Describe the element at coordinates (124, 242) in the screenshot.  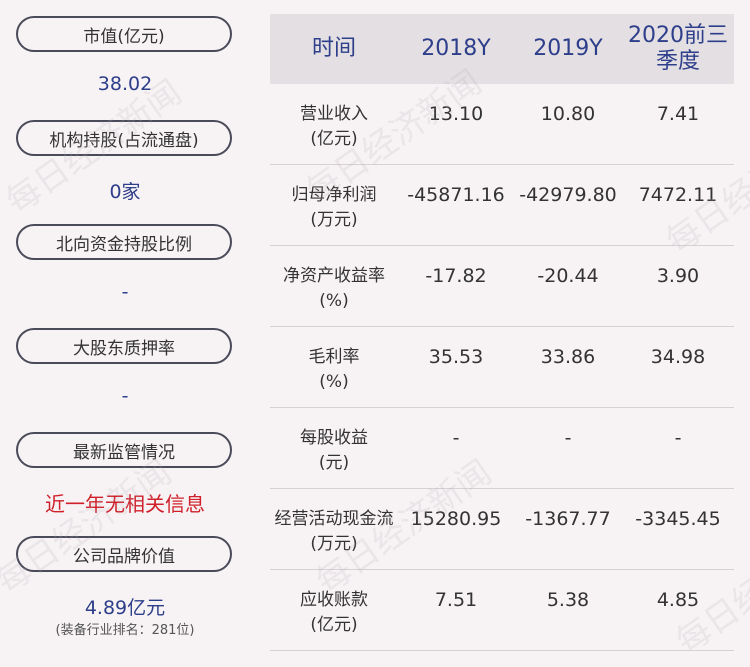
I see `northbound-holdings-label: 北向资金持股比例` at that location.